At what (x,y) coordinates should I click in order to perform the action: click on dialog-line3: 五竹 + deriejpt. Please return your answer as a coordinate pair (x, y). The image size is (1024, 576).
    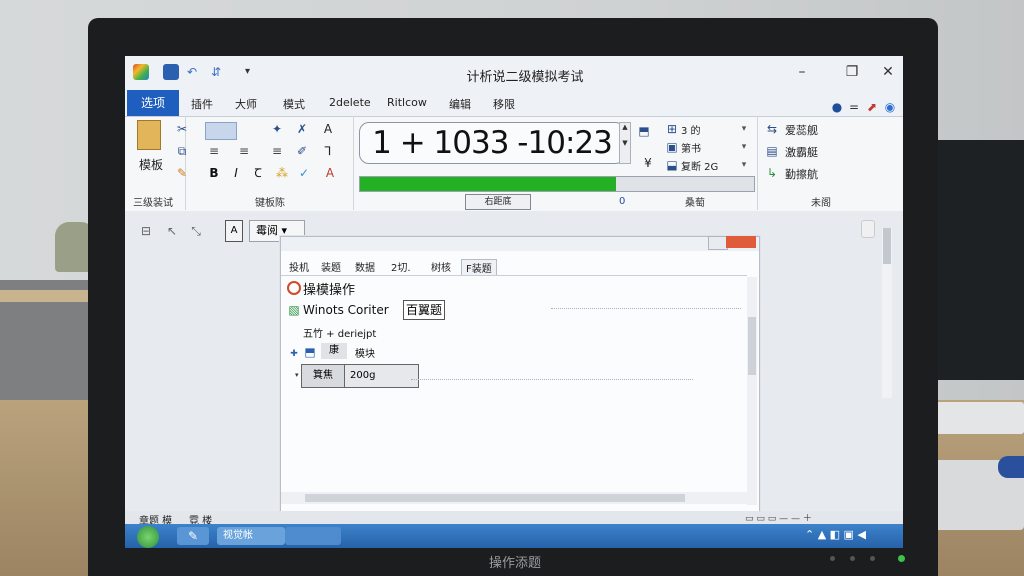
    Looking at the image, I should click on (340, 334).